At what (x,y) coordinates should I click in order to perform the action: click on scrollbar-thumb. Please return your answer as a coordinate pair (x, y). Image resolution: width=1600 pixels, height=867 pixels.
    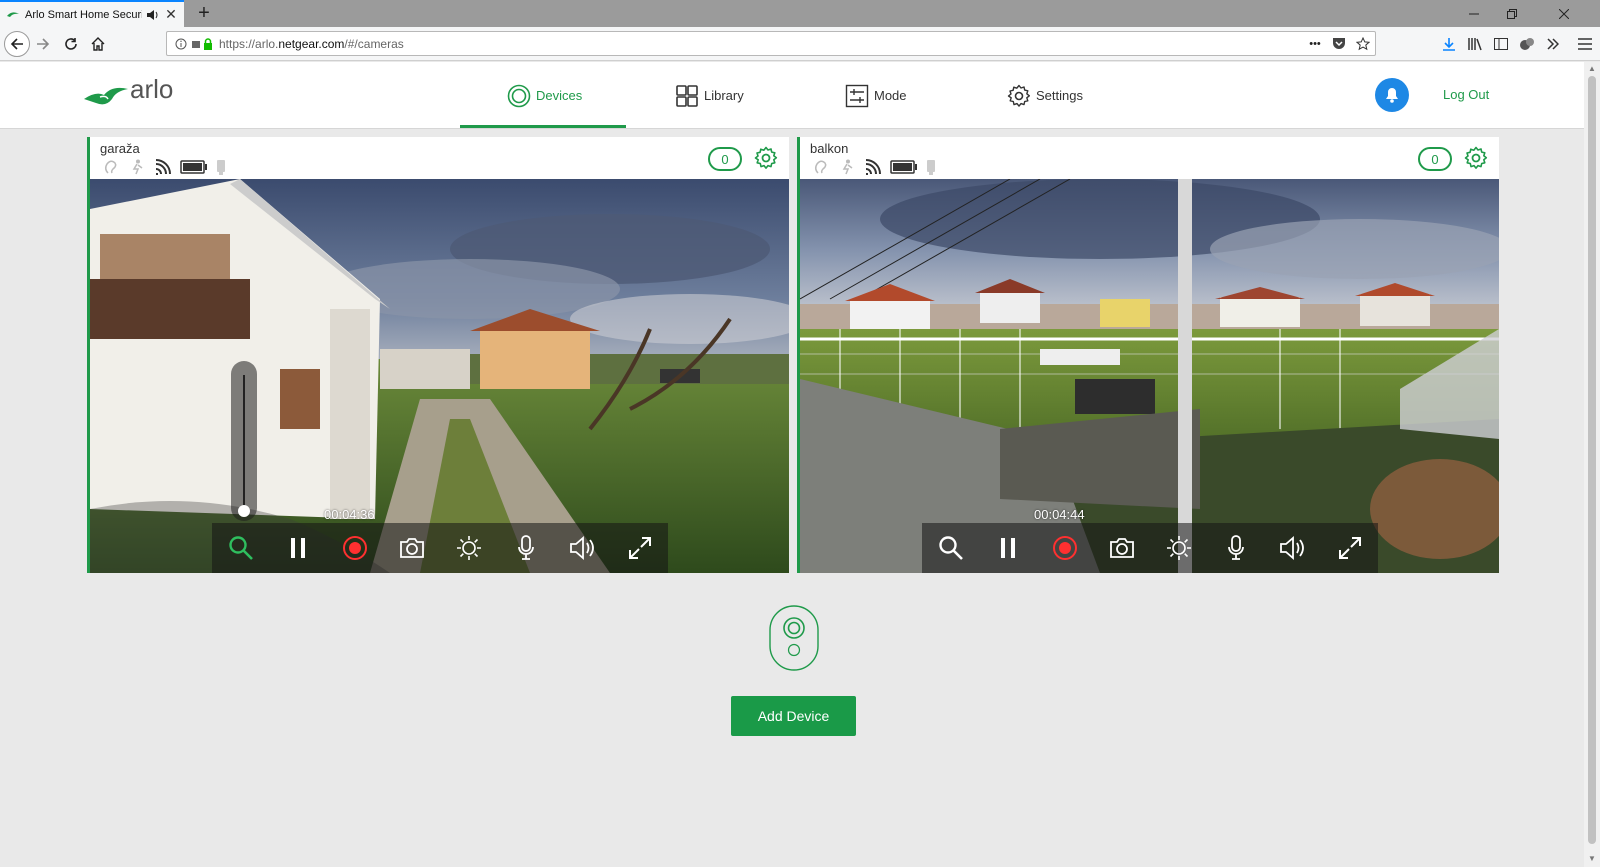
    Looking at the image, I should click on (1592, 460).